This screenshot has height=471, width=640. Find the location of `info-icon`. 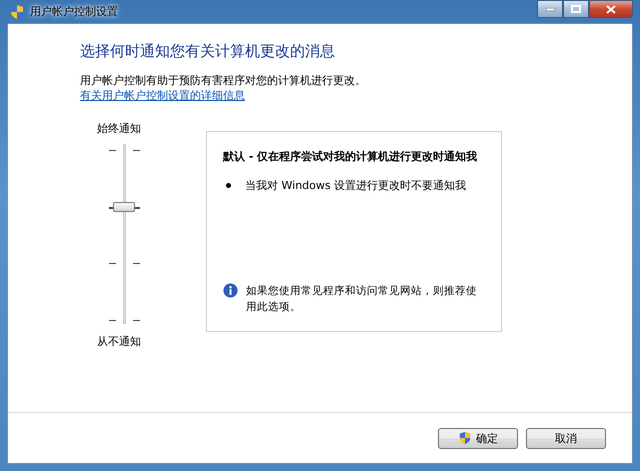

info-icon is located at coordinates (230, 290).